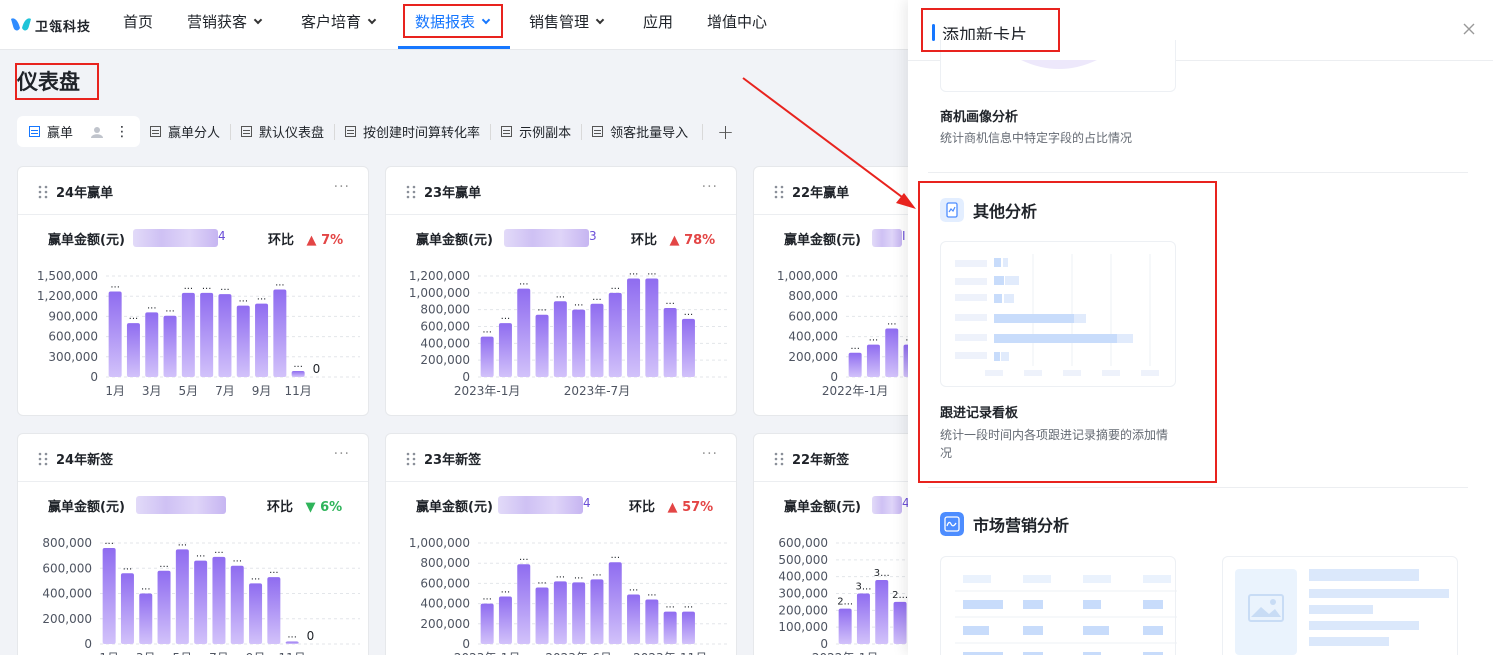 The height and width of the screenshot is (655, 1493). What do you see at coordinates (829, 143) in the screenshot?
I see `annotation-arrow` at bounding box center [829, 143].